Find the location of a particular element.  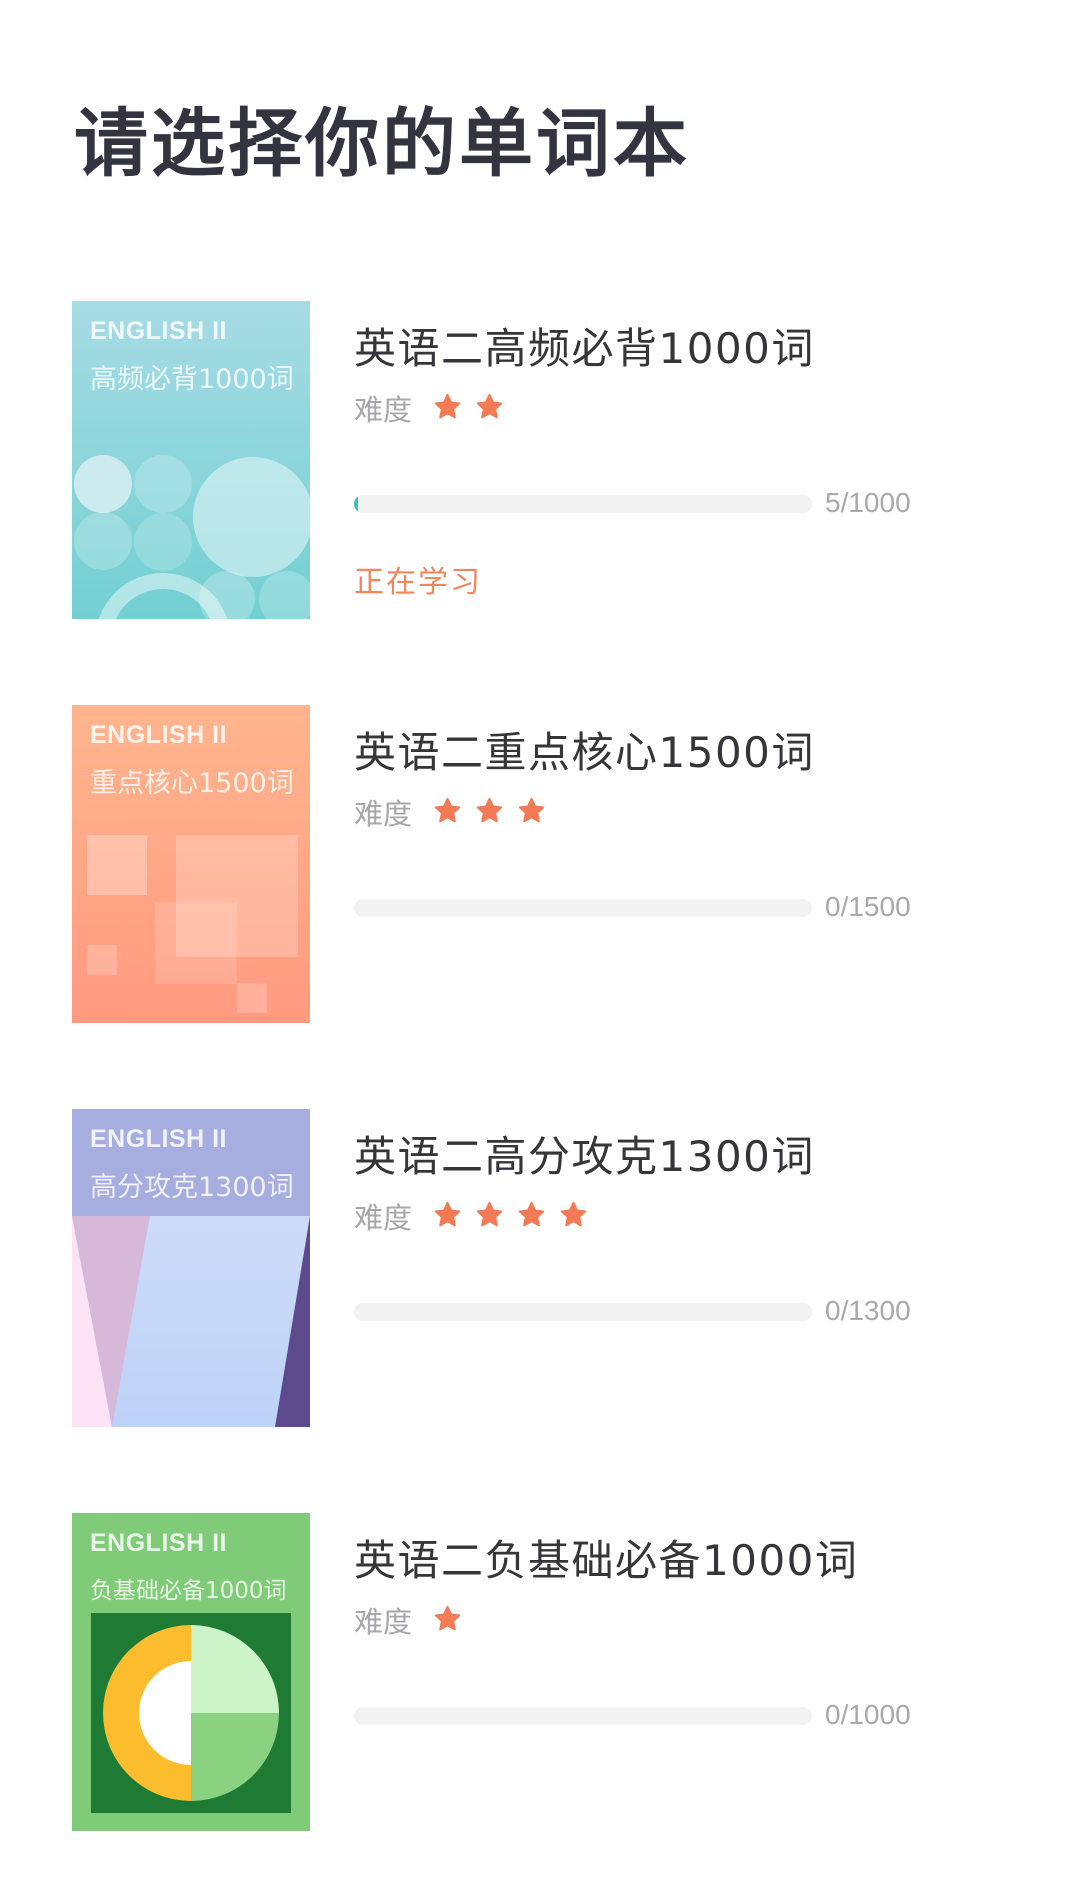

progress-count: 5/1000 is located at coordinates (868, 502).